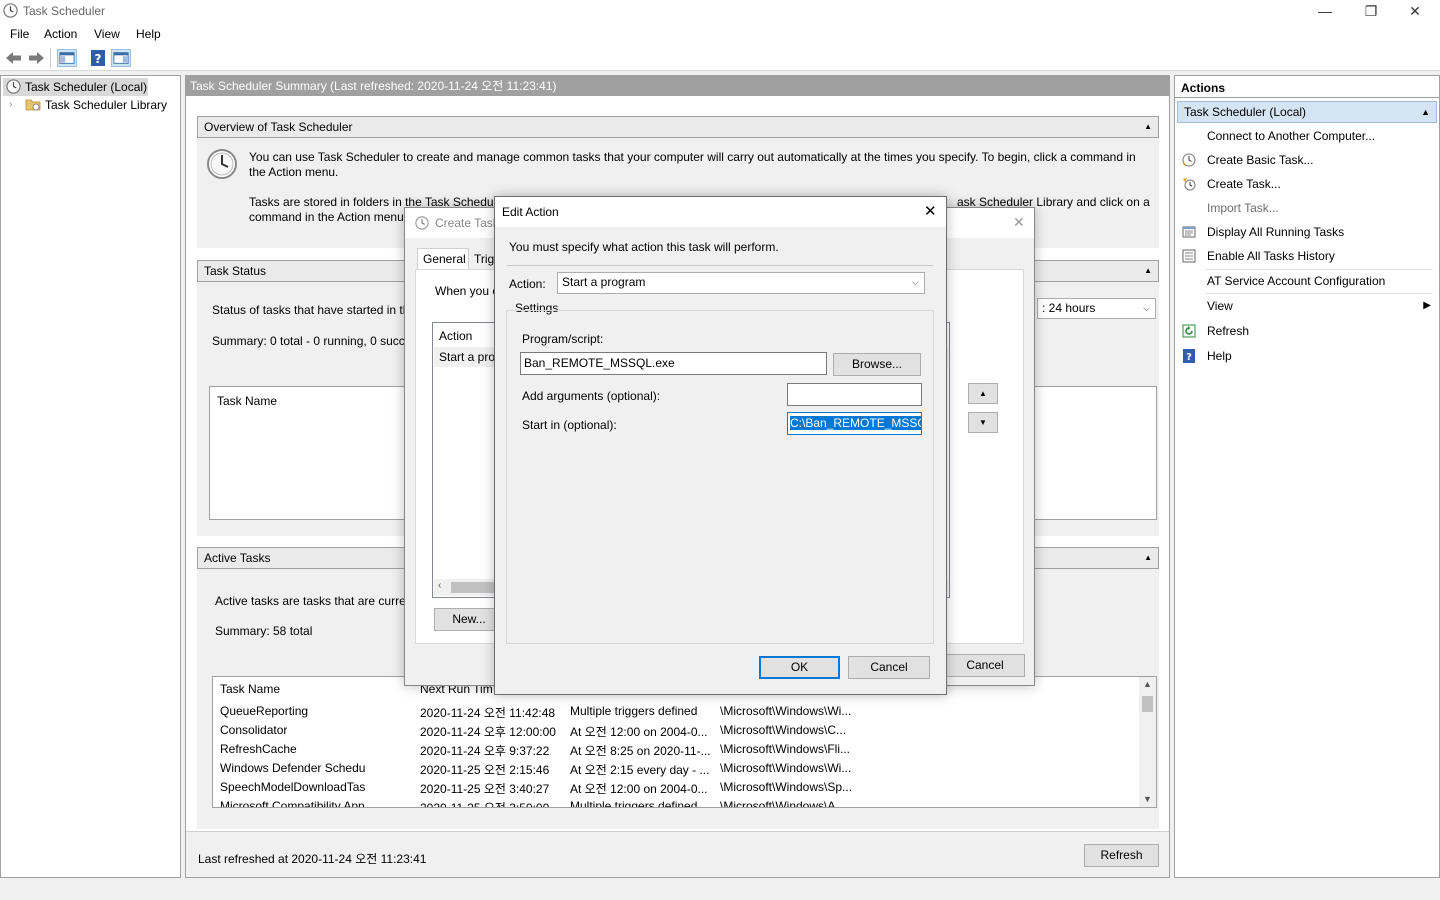 This screenshot has width=1440, height=900. What do you see at coordinates (467, 291) in the screenshot?
I see `create-task-when-text: When you c` at bounding box center [467, 291].